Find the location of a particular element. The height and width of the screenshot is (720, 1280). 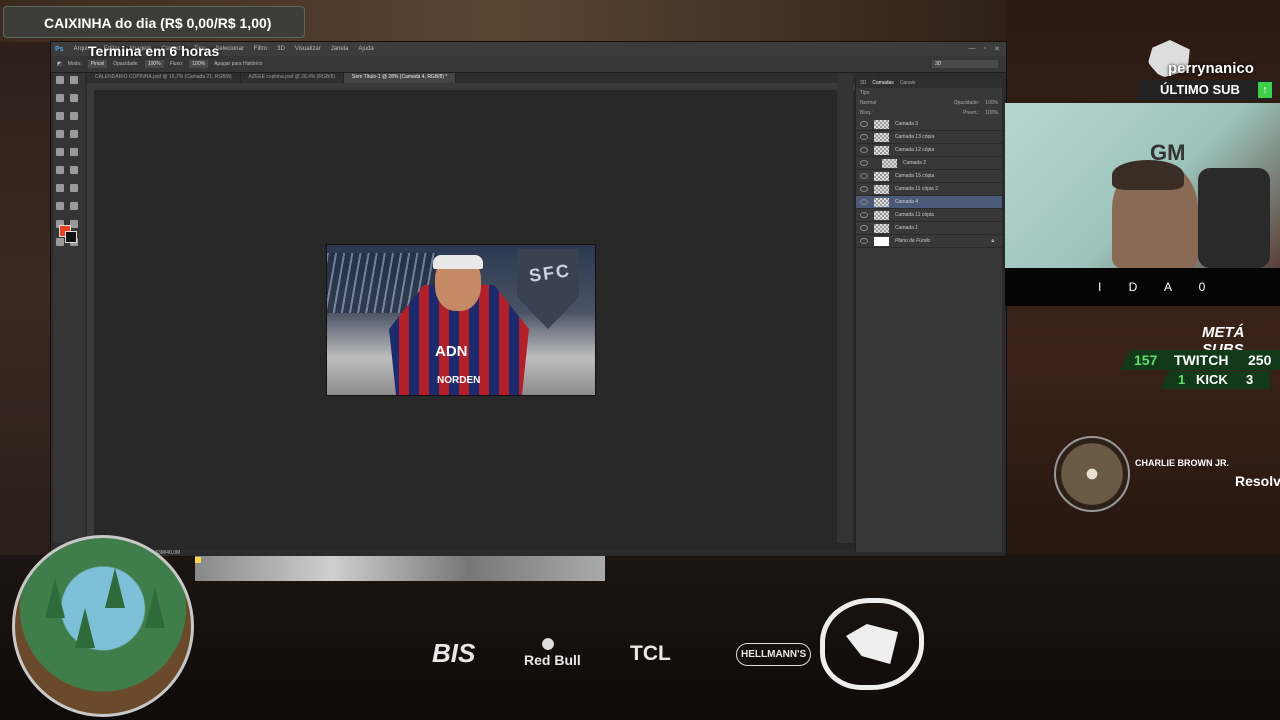

menu-item: Filtro is located at coordinates (260, 49).